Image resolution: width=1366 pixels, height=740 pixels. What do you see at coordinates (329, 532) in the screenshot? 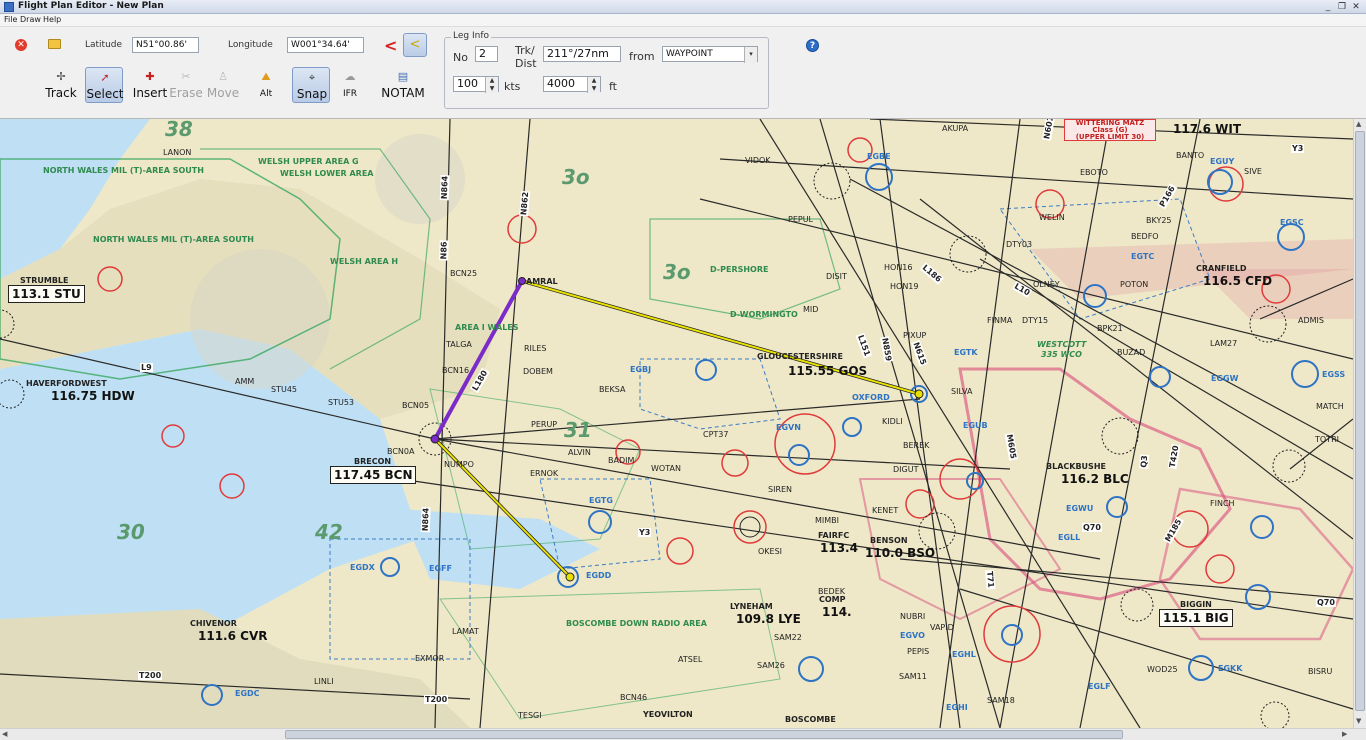
I see `terrain-elevation-number: 42` at bounding box center [329, 532].